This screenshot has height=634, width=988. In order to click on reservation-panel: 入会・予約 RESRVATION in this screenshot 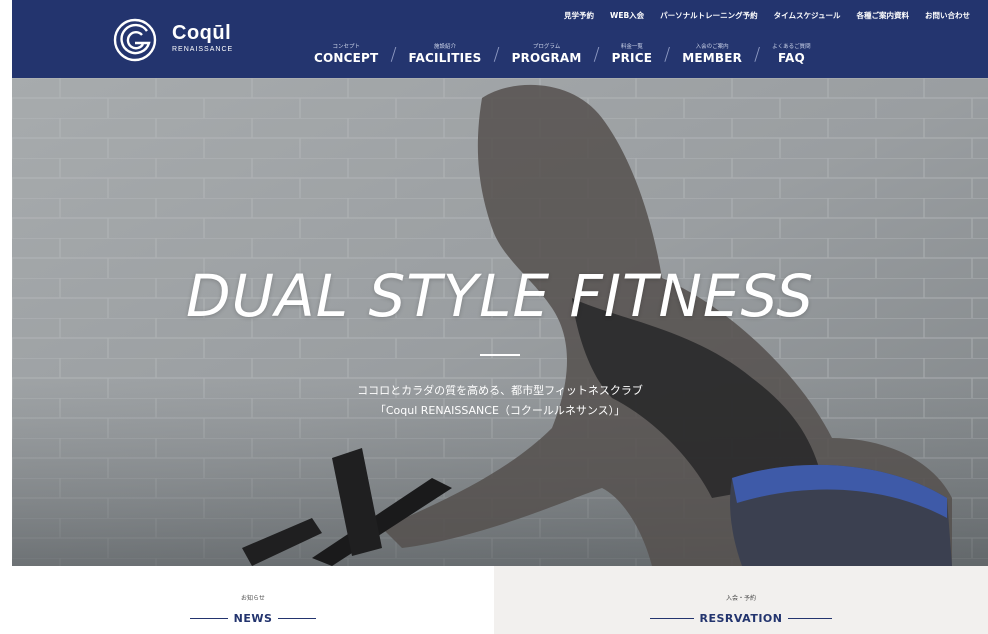, I will do `click(741, 600)`.